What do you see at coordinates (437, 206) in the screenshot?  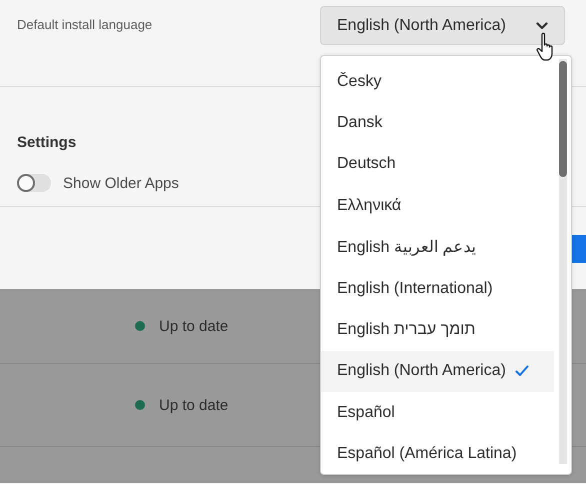 I see `menu-item: Ελληνικά` at bounding box center [437, 206].